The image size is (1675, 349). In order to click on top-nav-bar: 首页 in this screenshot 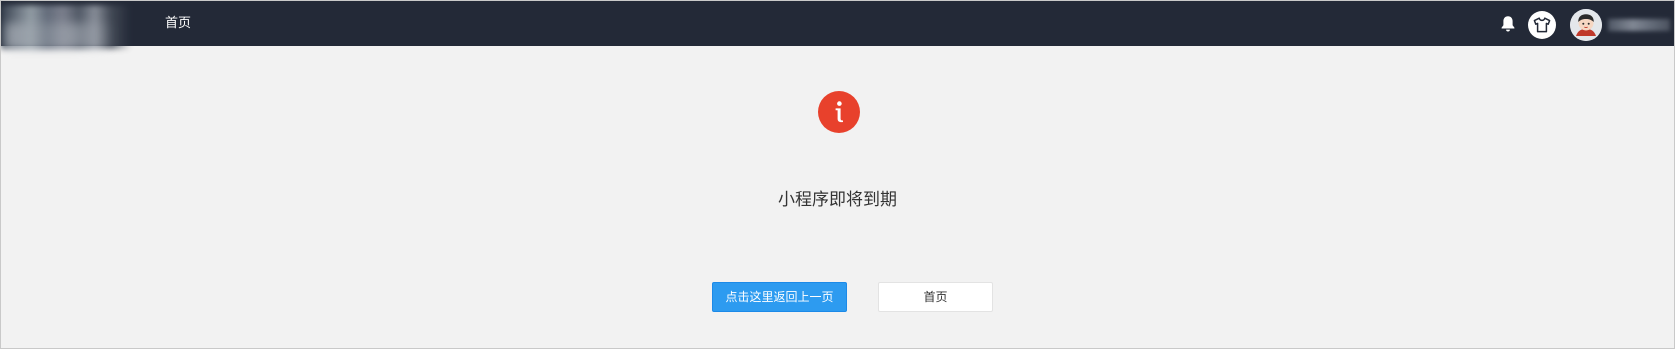, I will do `click(837, 25)`.